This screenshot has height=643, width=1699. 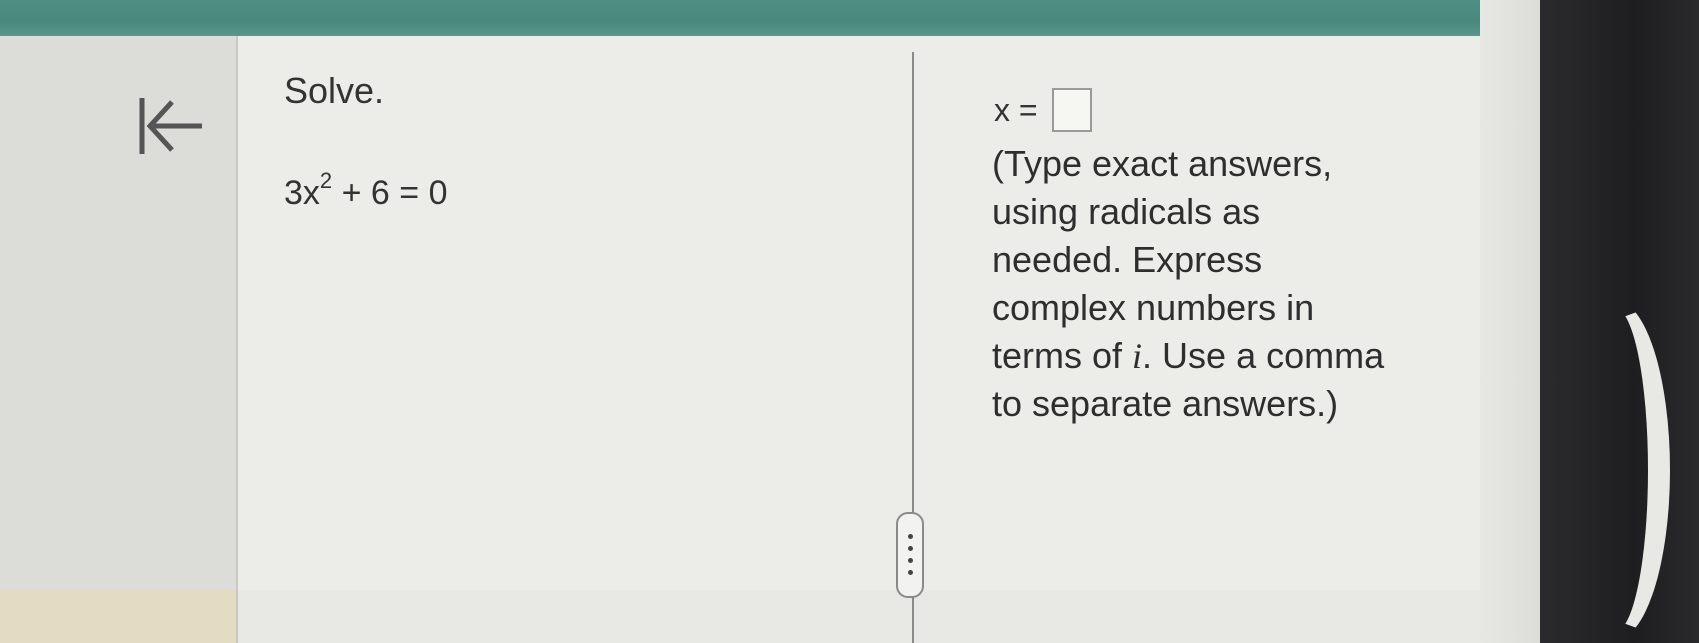 What do you see at coordinates (326, 180) in the screenshot?
I see `equation-exponent: 2` at bounding box center [326, 180].